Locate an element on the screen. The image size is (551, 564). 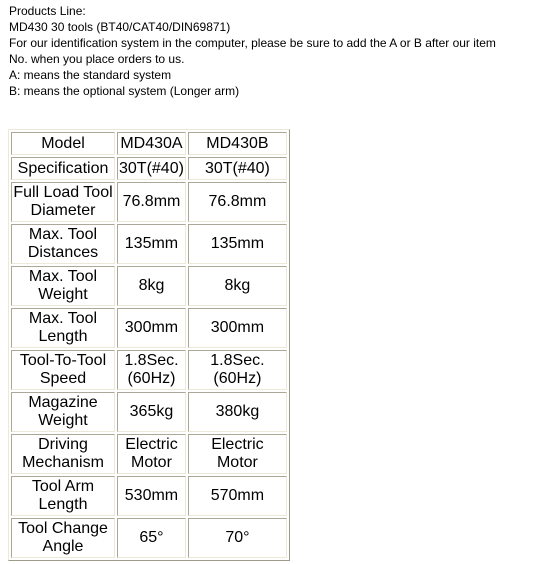
md430b-value-cell: 380kg is located at coordinates (237, 412).